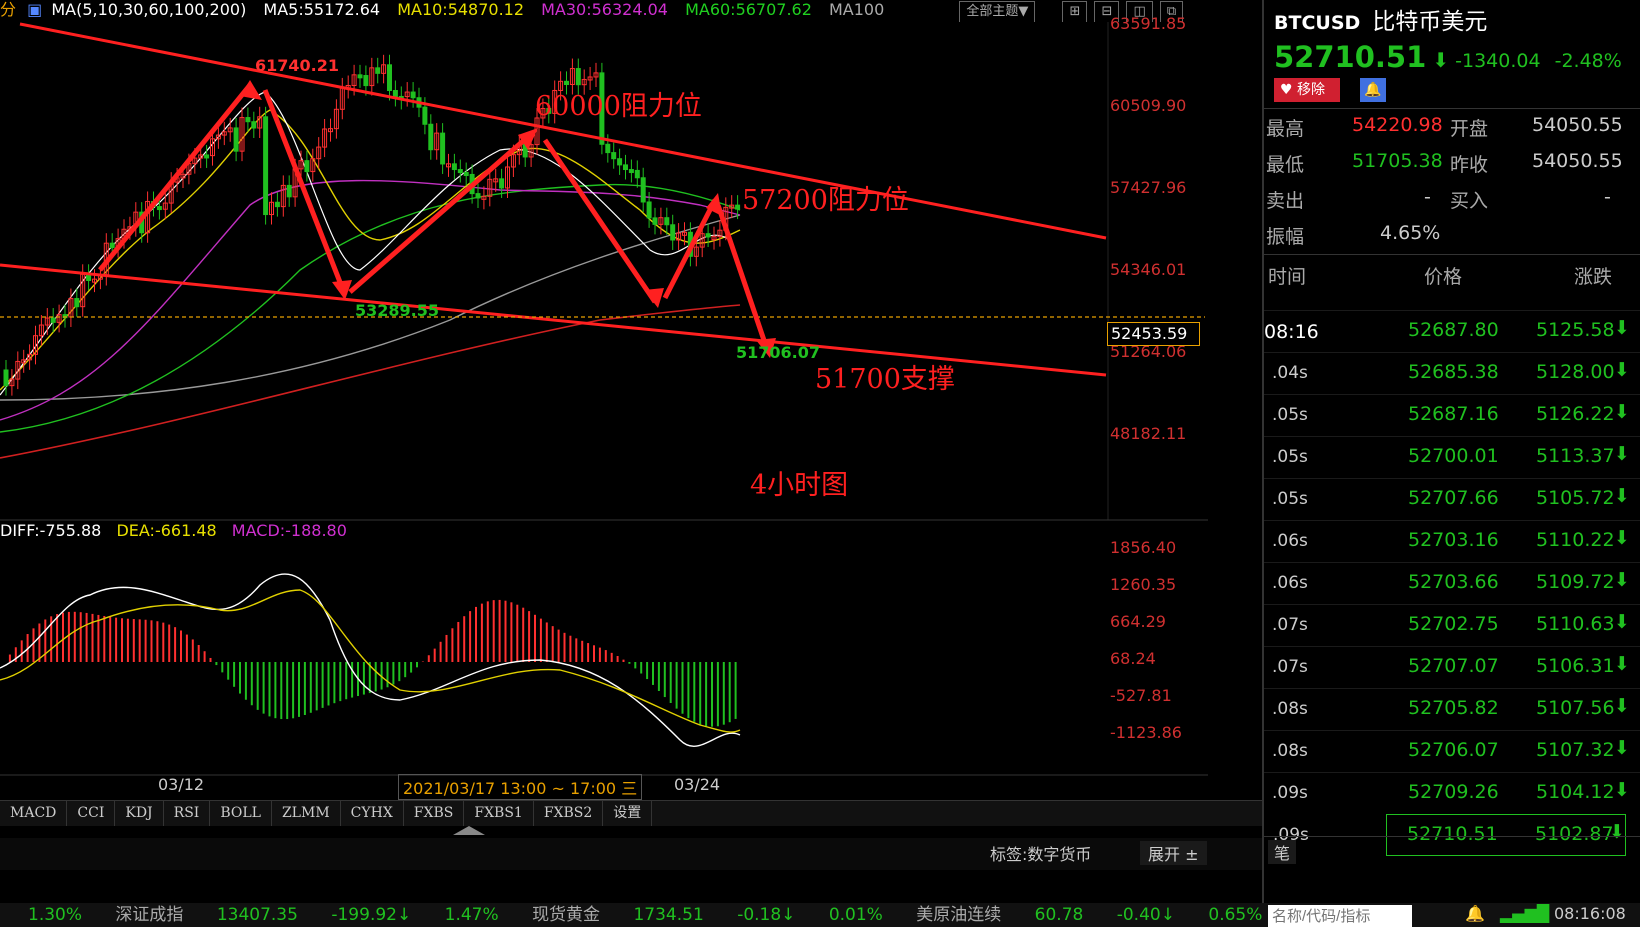 The height and width of the screenshot is (927, 1640). I want to click on ma5-value: MA5:55172.64, so click(321, 10).